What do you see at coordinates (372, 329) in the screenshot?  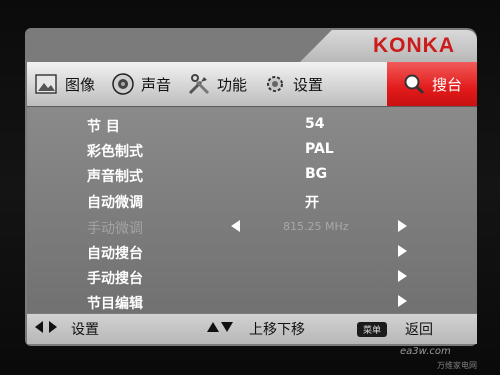 I see `menu-key-icon: 菜单` at bounding box center [372, 329].